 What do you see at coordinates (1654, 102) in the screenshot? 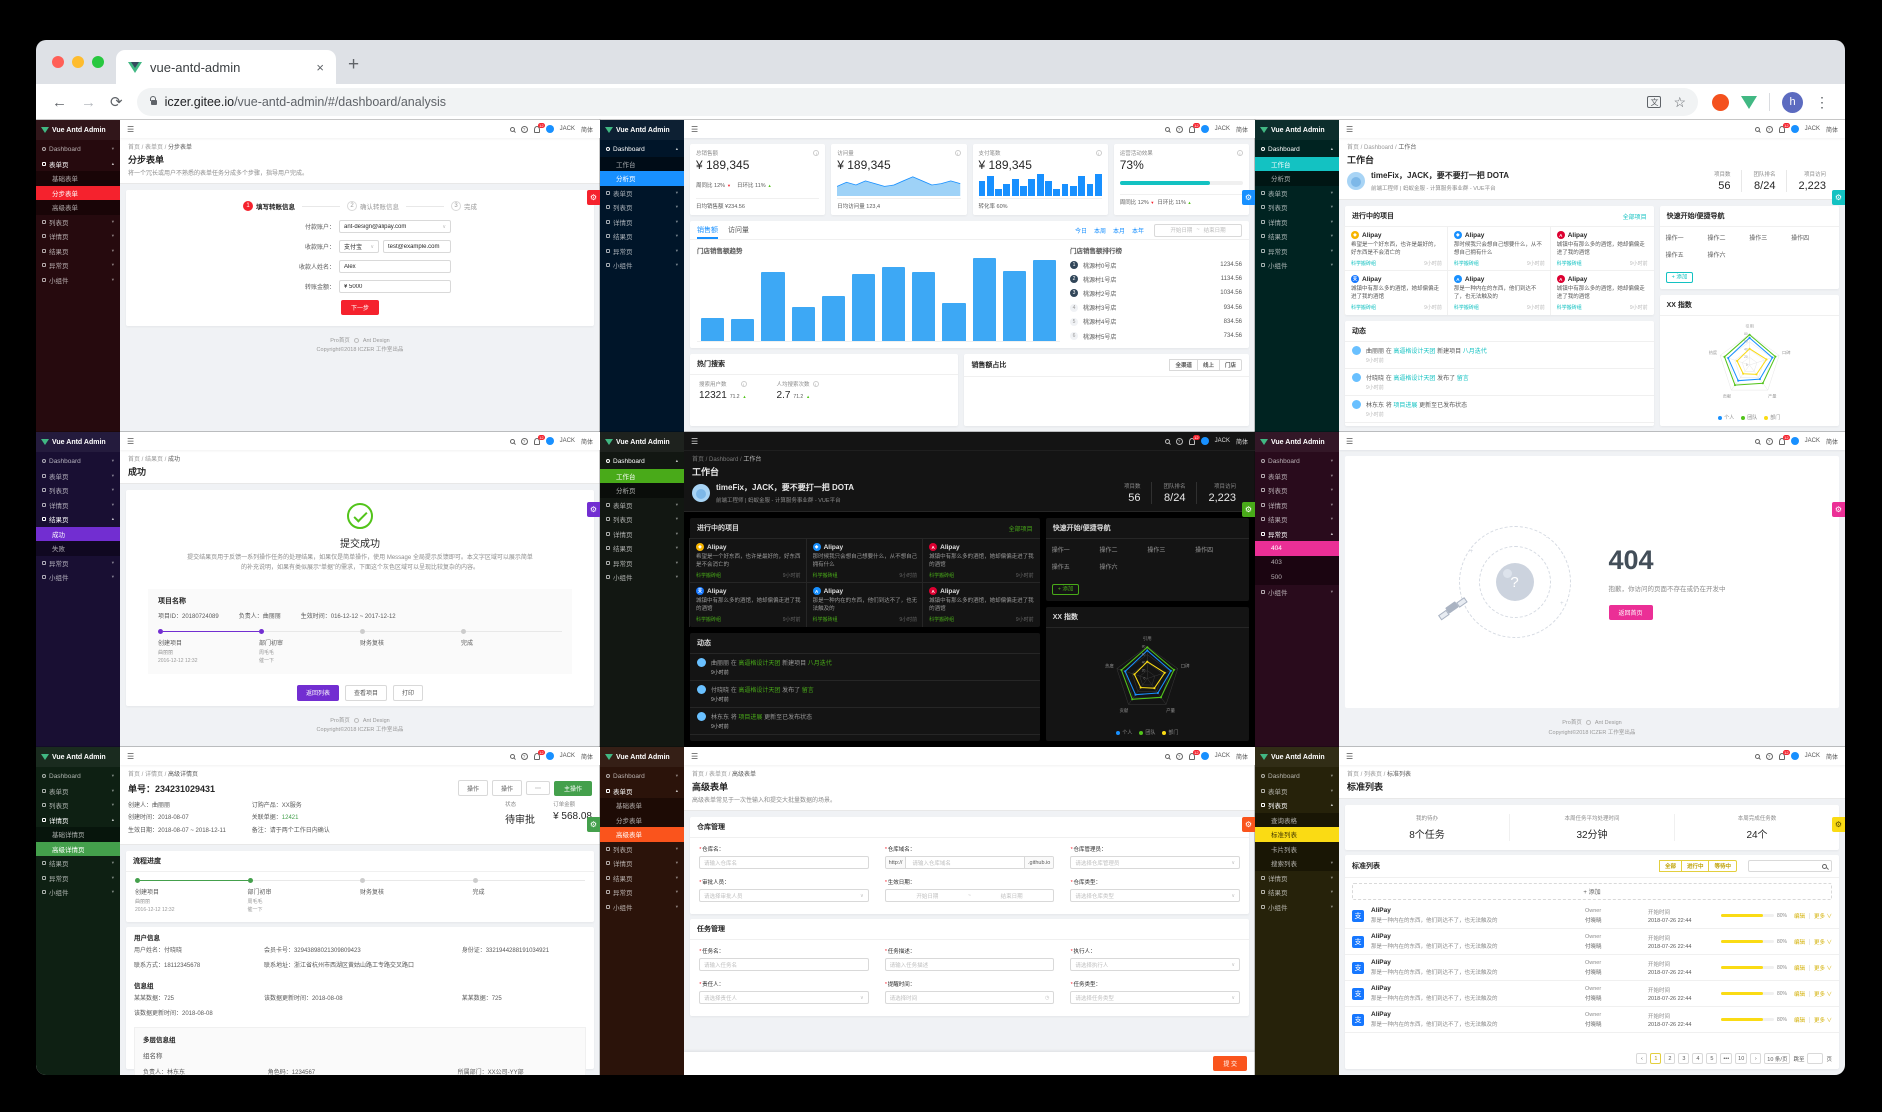
I see `translate-icon: 文` at bounding box center [1654, 102].